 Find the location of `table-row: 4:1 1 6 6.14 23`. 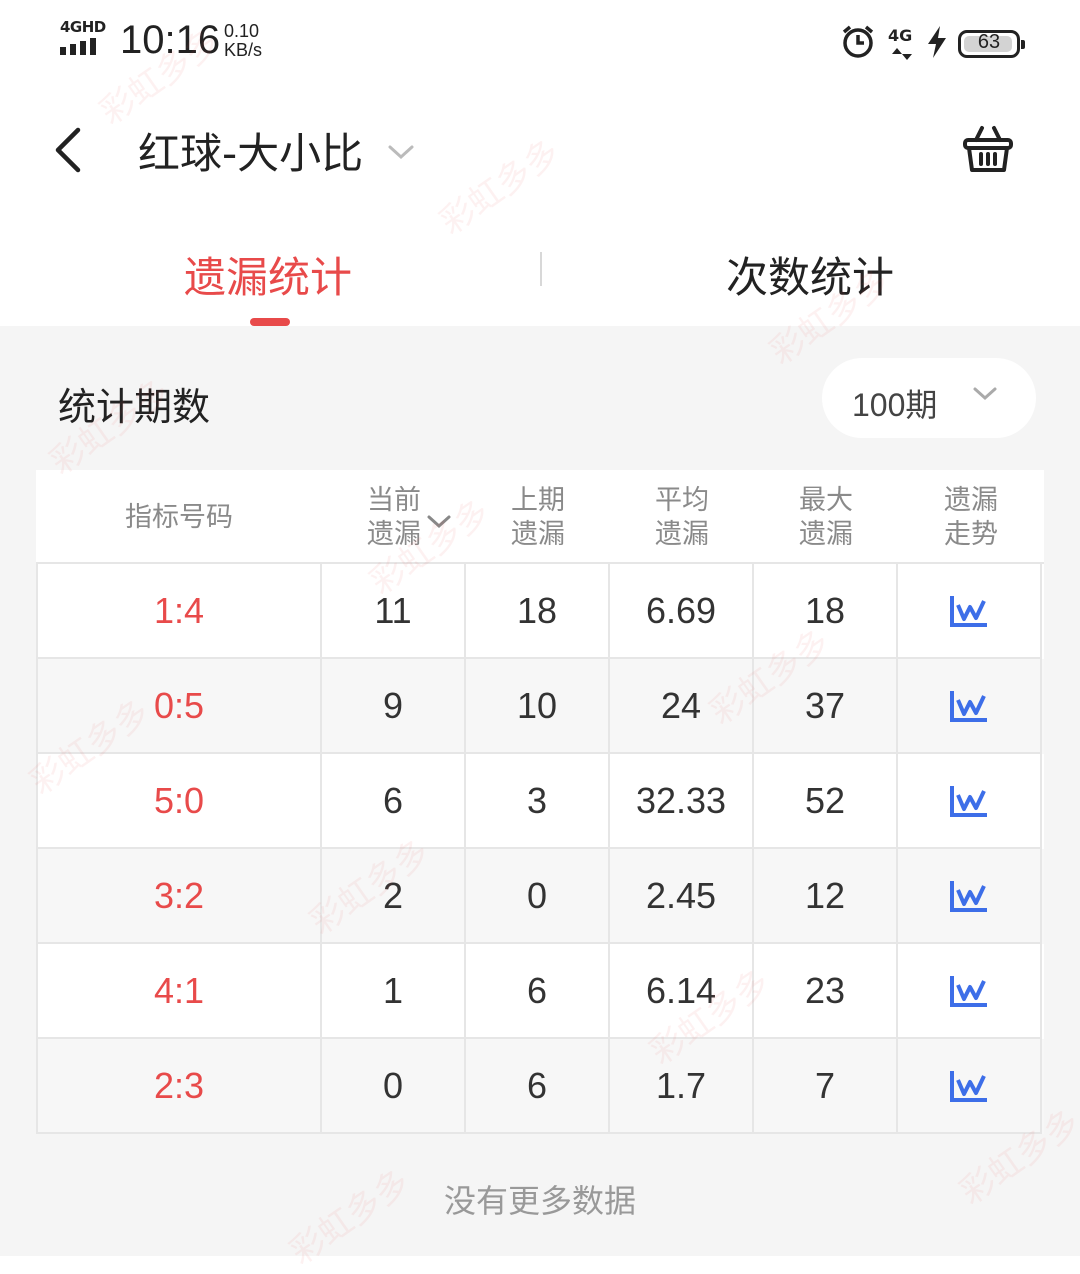

table-row: 4:1 1 6 6.14 23 is located at coordinates (541, 991).